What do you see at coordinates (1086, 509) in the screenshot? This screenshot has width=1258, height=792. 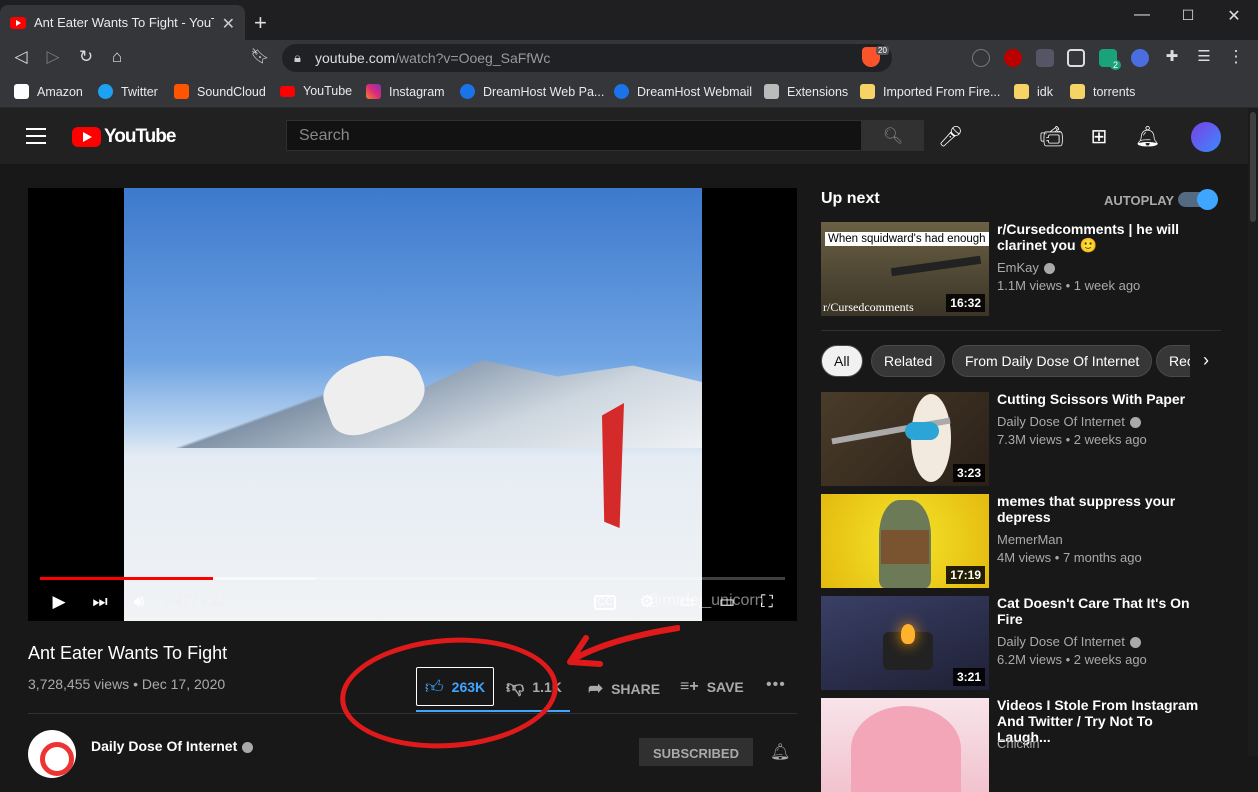 I see `video-title: memes that suppress your depress` at bounding box center [1086, 509].